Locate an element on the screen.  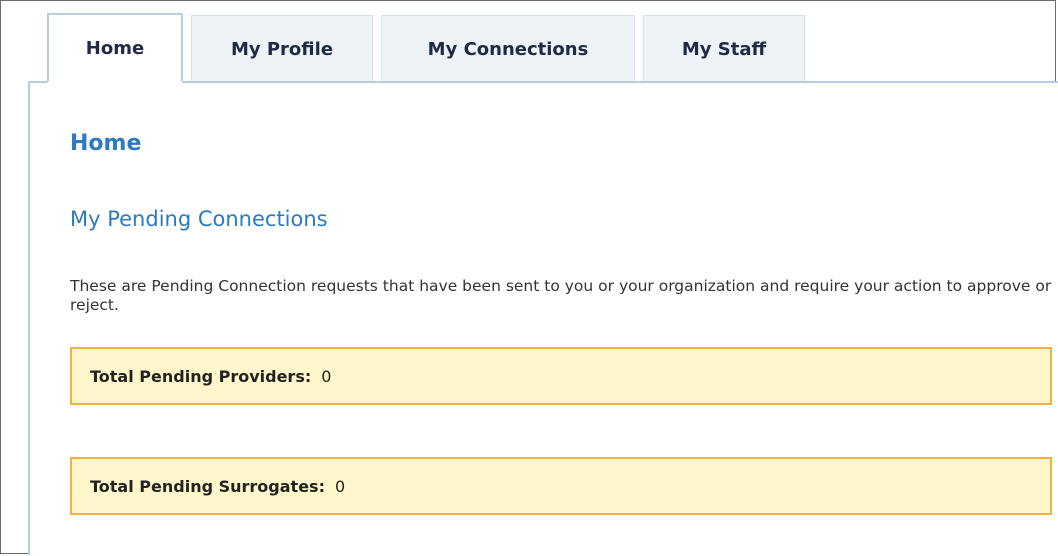
tab-my-profile: My Profile is located at coordinates (282, 49).